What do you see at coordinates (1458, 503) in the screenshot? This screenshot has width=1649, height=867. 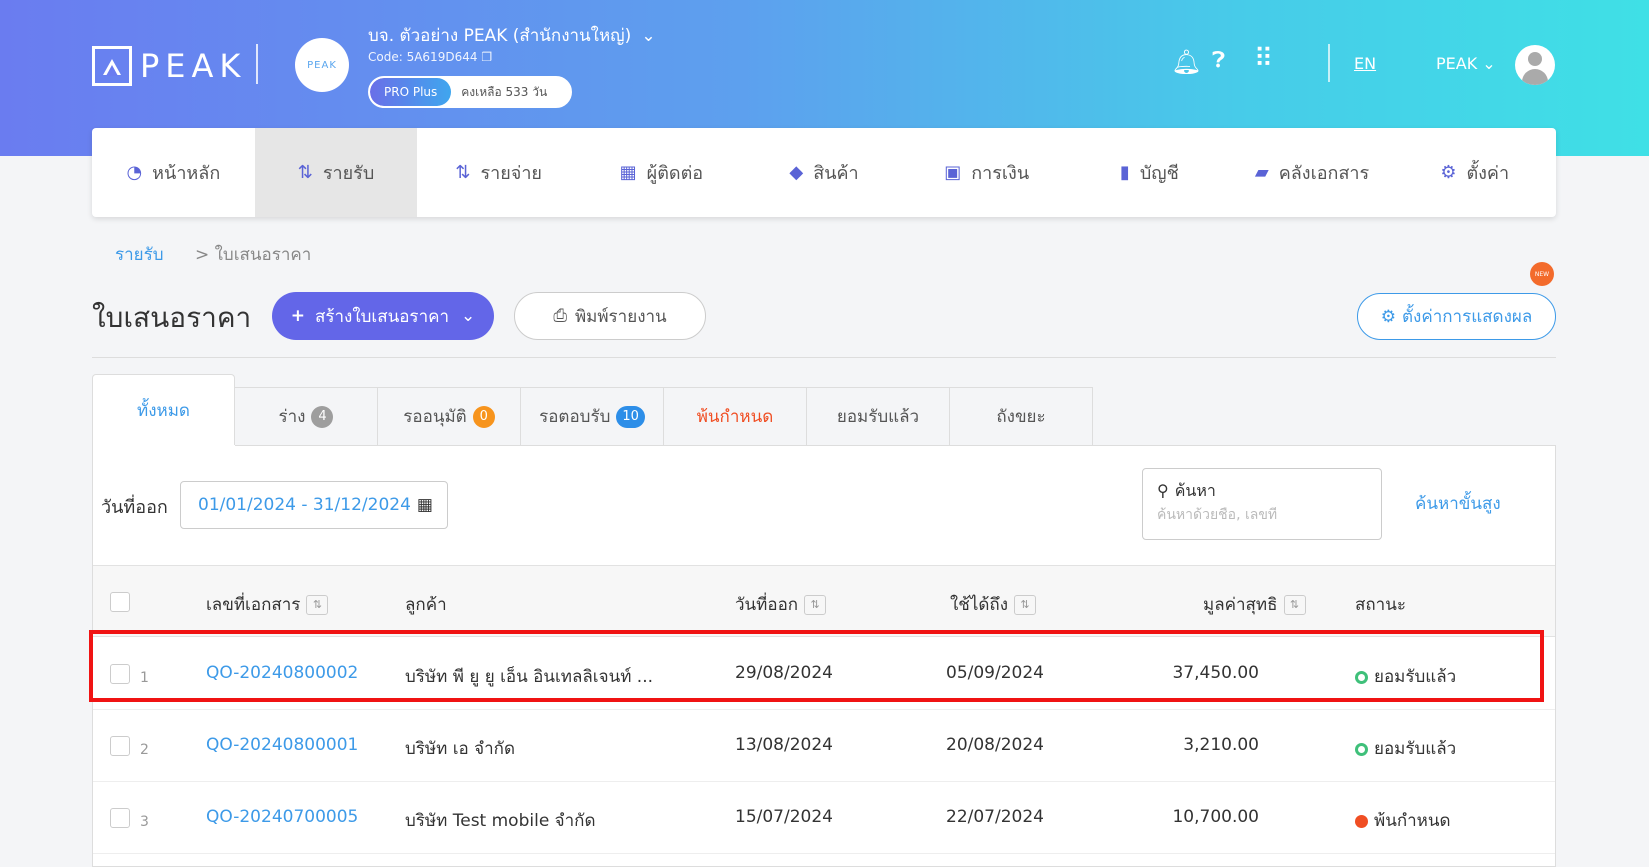 I see `advanced-search-link: ค้นหาขั้นสูง` at bounding box center [1458, 503].